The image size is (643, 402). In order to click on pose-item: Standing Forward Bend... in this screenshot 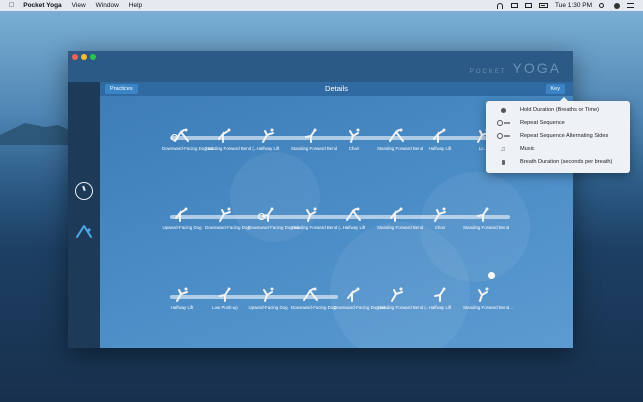, I will do `click(488, 298)`.